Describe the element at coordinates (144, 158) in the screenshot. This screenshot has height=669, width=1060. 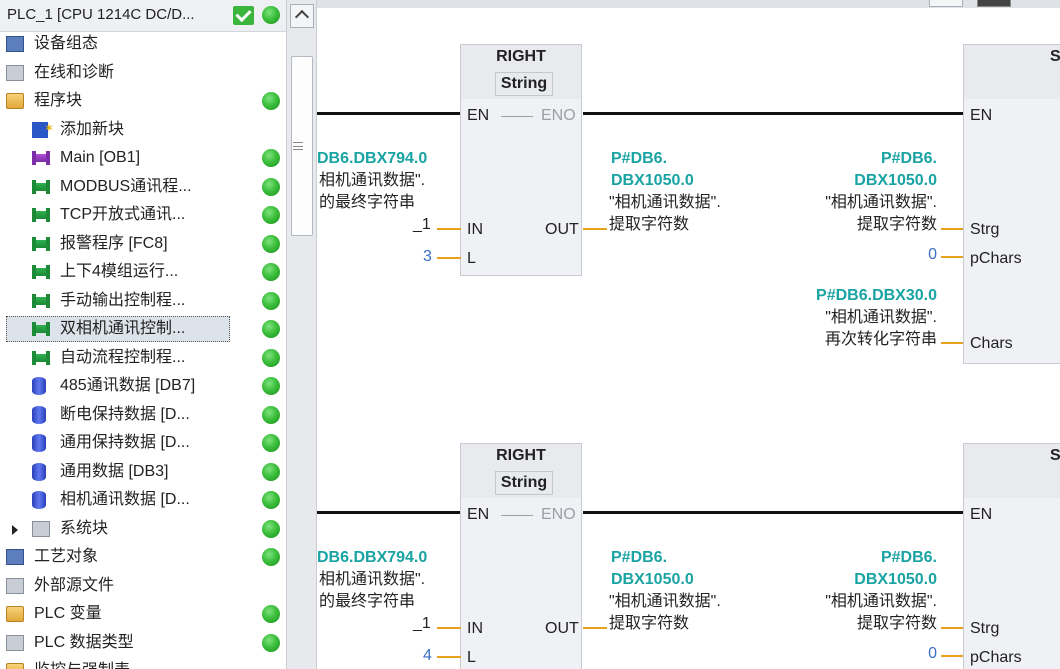
I see `tree-item: Main [OB1]` at that location.